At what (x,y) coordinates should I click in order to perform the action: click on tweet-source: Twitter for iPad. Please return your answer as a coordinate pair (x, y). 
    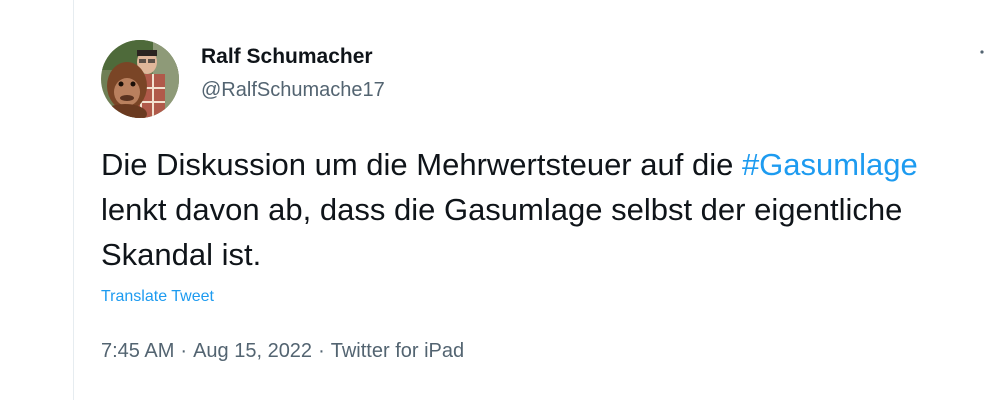
    Looking at the image, I should click on (397, 351).